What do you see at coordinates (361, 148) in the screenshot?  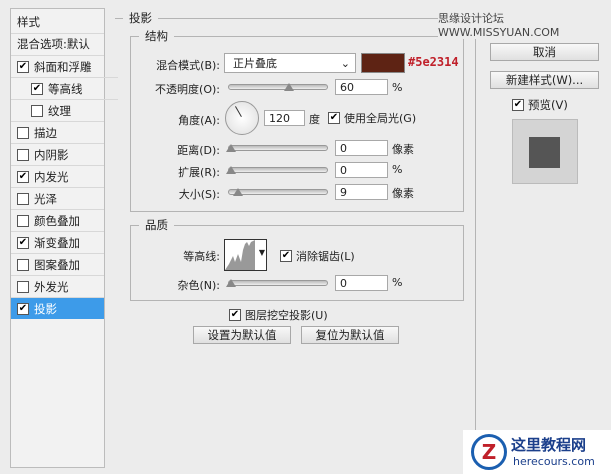 I see `distance-input: 0` at bounding box center [361, 148].